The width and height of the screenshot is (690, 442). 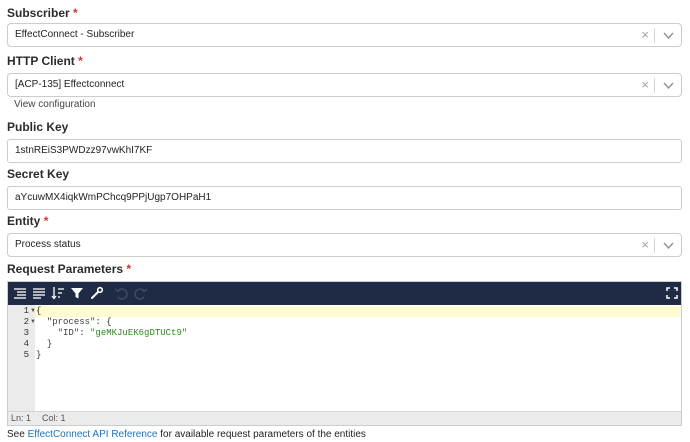 I want to click on public-key-input: 1stnREiS3PWDzz97vwKhI7KF, so click(x=344, y=151).